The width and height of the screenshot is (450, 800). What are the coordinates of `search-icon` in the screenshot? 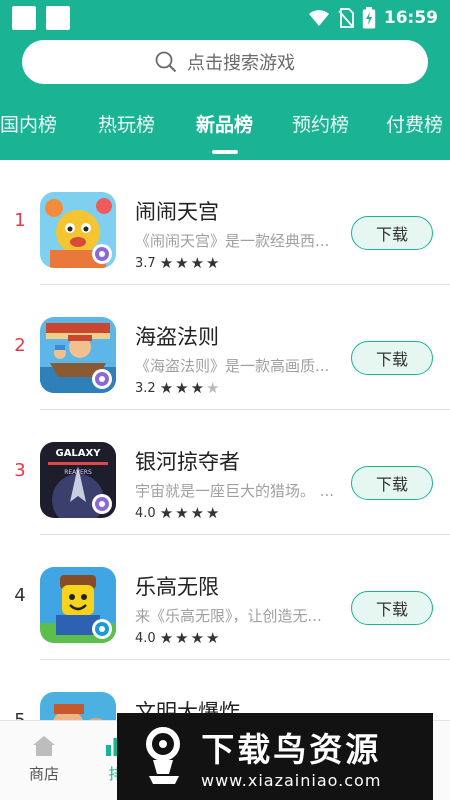 It's located at (166, 62).